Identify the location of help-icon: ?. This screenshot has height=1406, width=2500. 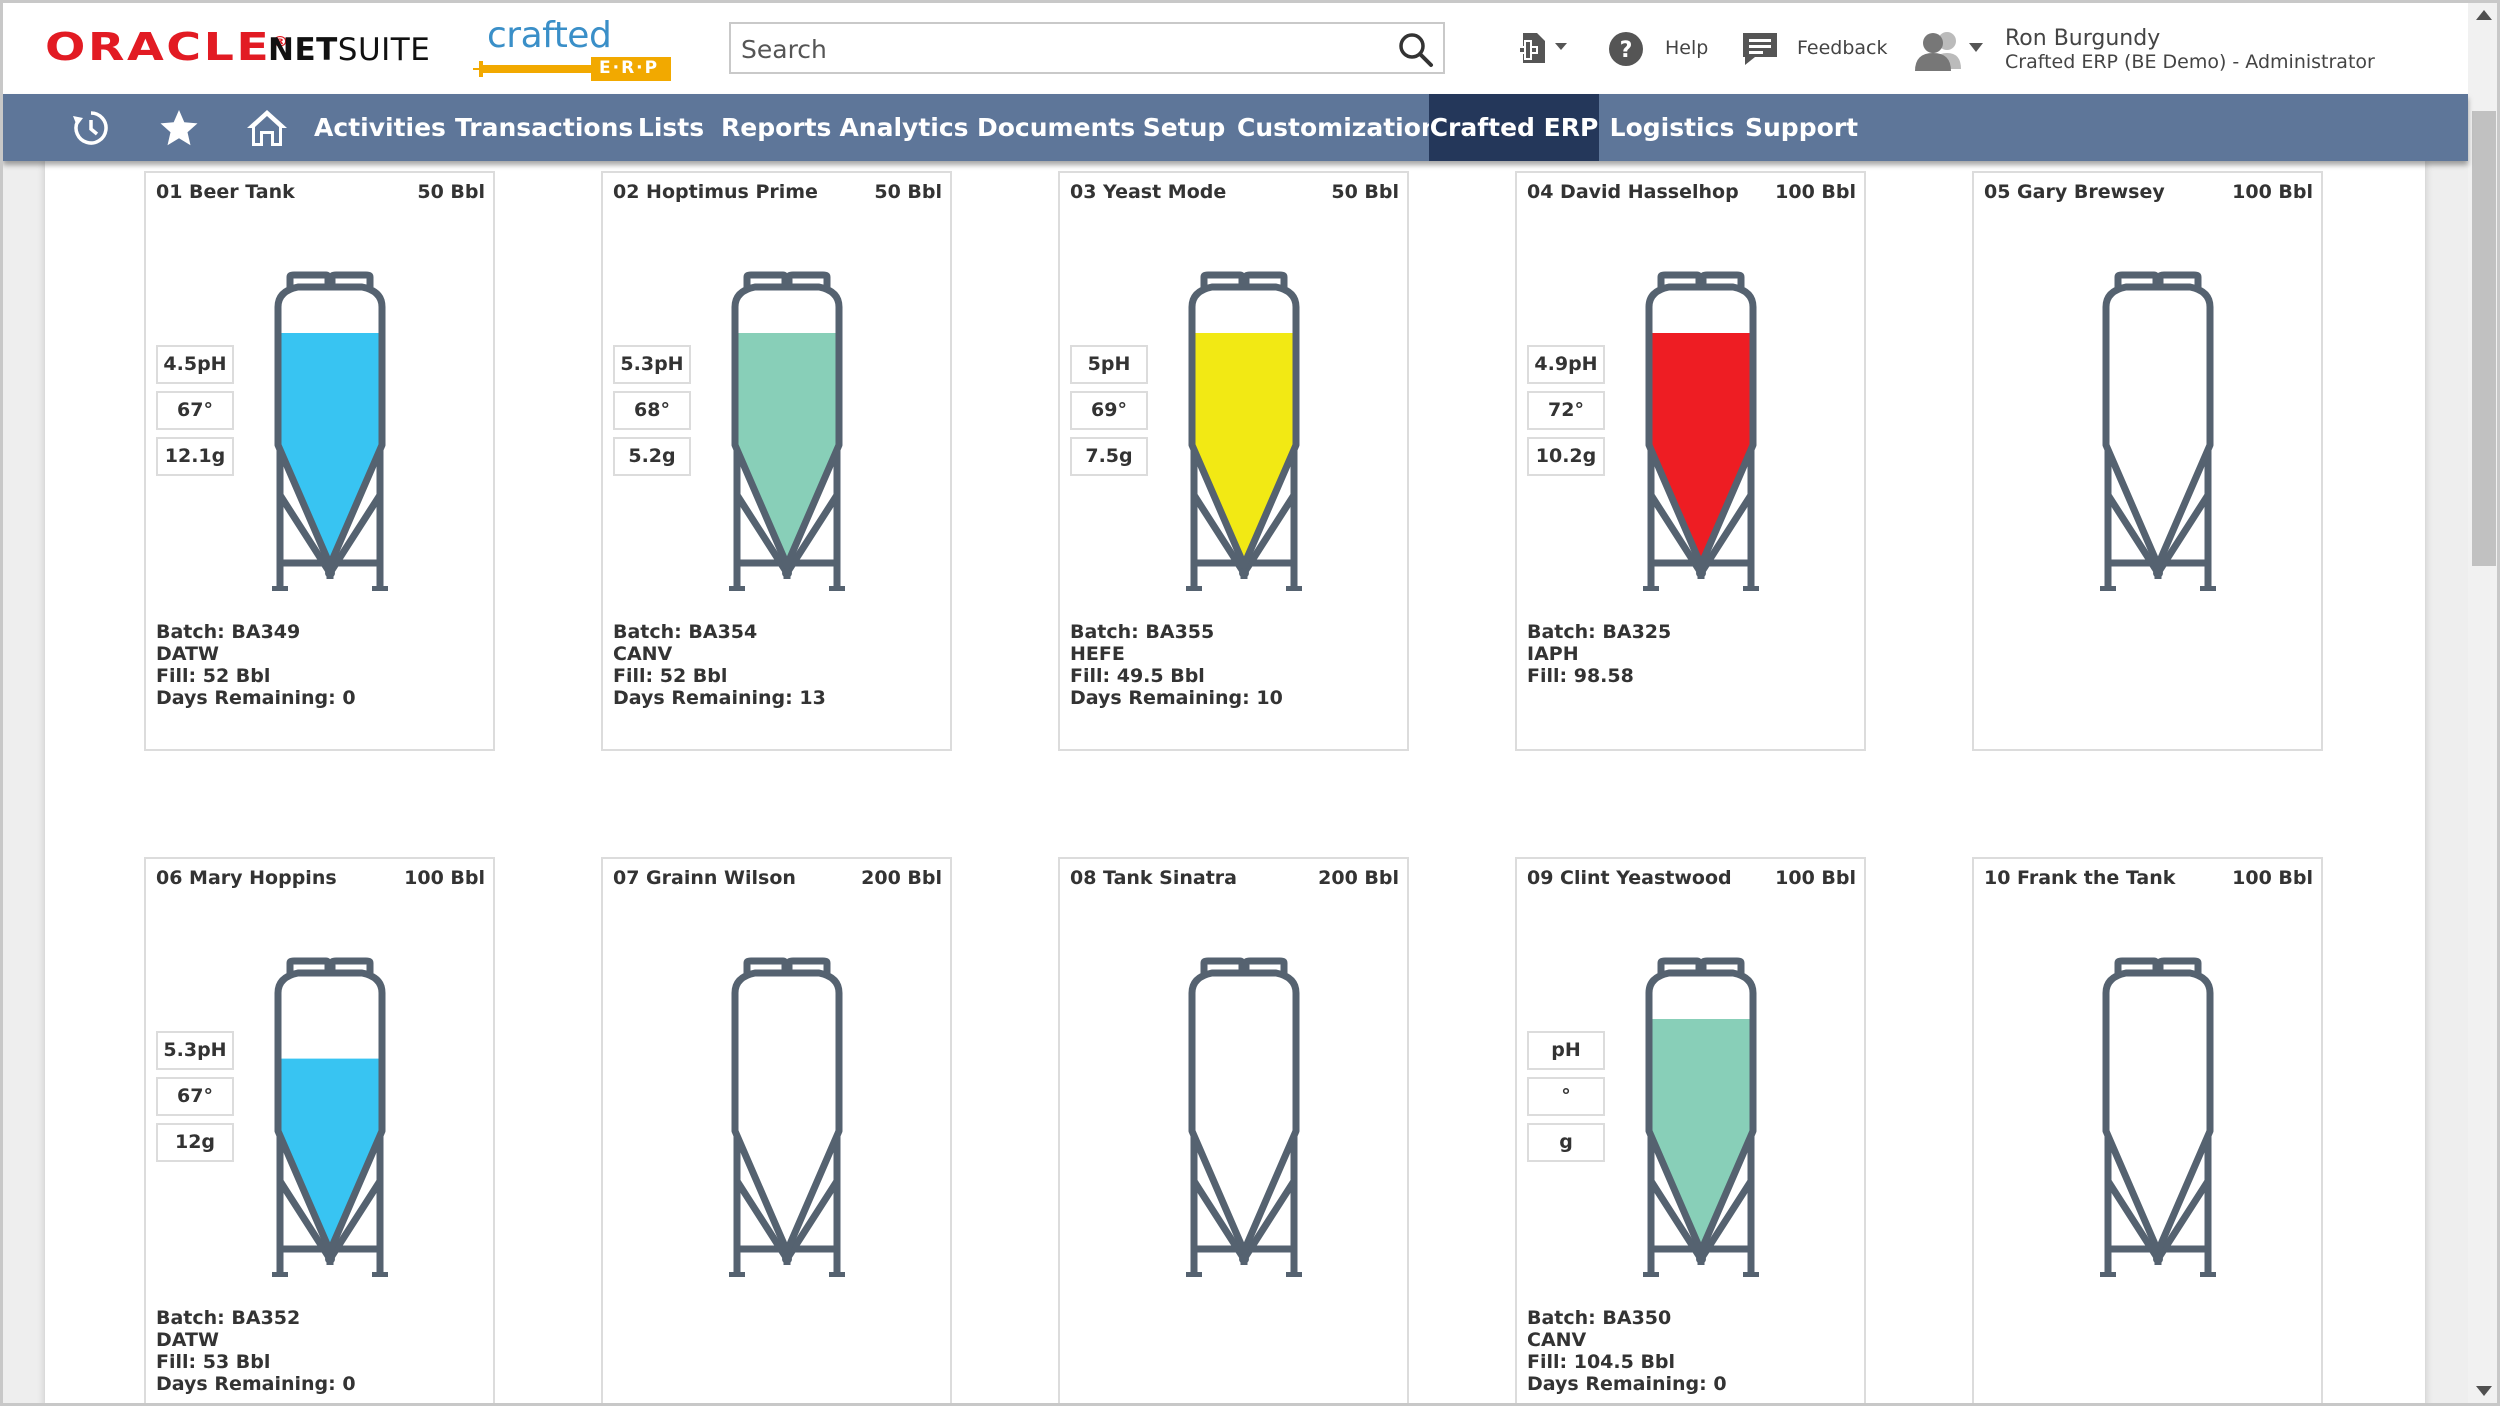
(1626, 49).